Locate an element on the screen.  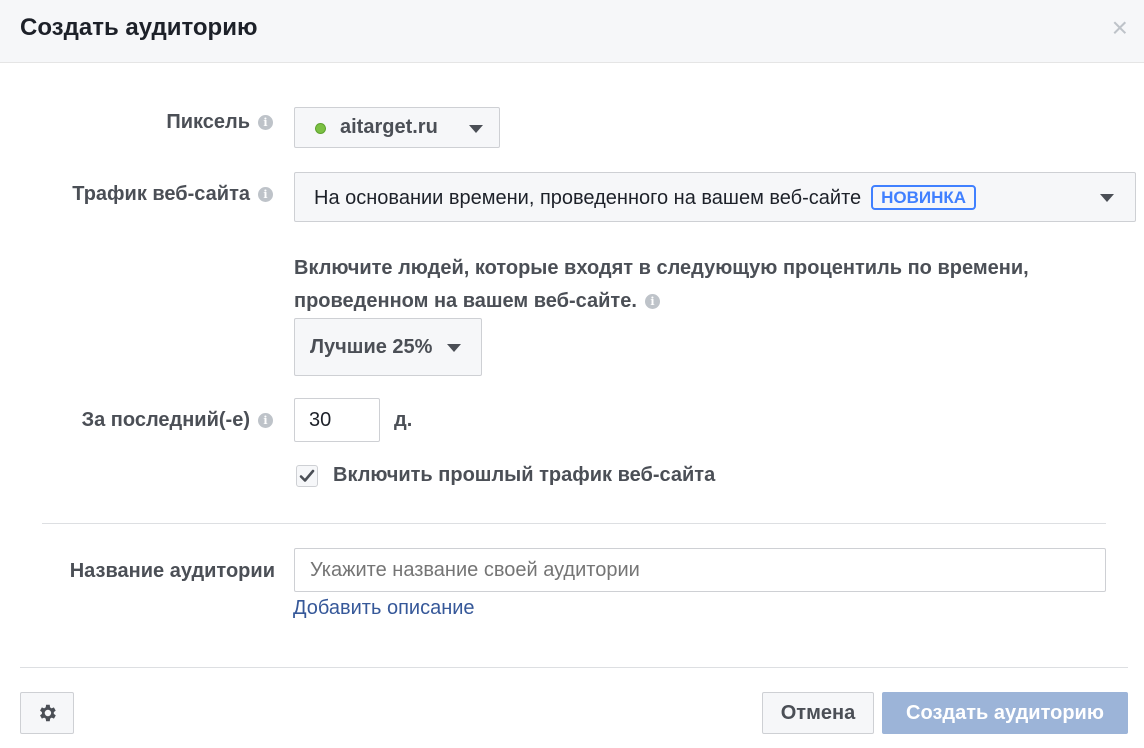
new-badge: НОВИНКА is located at coordinates (924, 197).